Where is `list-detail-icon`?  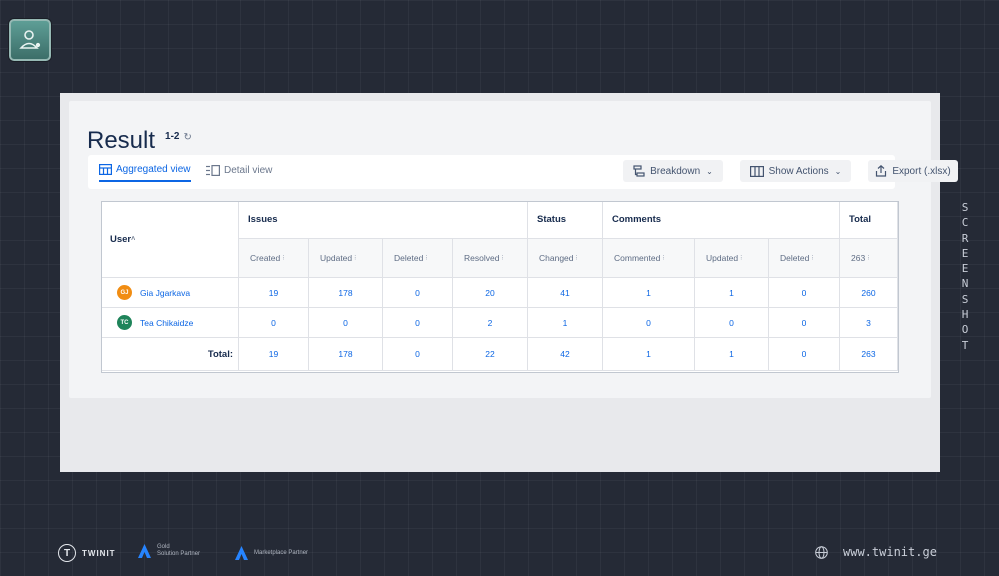
list-detail-icon is located at coordinates (213, 170).